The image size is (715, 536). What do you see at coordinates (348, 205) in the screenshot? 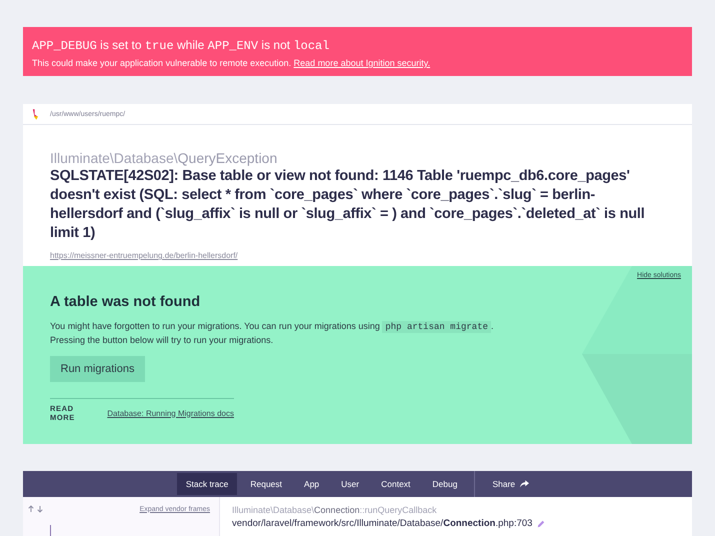
I see `exception-message: SQLSTATE[42S02]: Base table or view not found: 1146 Table 'ruempc_db6.core_pages' doesn't exist (SQL: select * from `core_pages` where `core_pages`.`slug` = berlin-hellersdorf and (`slug_affix` is null or `slug_affix` = ) and `core_pages`.`deleted_at` is null limit 1)` at bounding box center [348, 205].